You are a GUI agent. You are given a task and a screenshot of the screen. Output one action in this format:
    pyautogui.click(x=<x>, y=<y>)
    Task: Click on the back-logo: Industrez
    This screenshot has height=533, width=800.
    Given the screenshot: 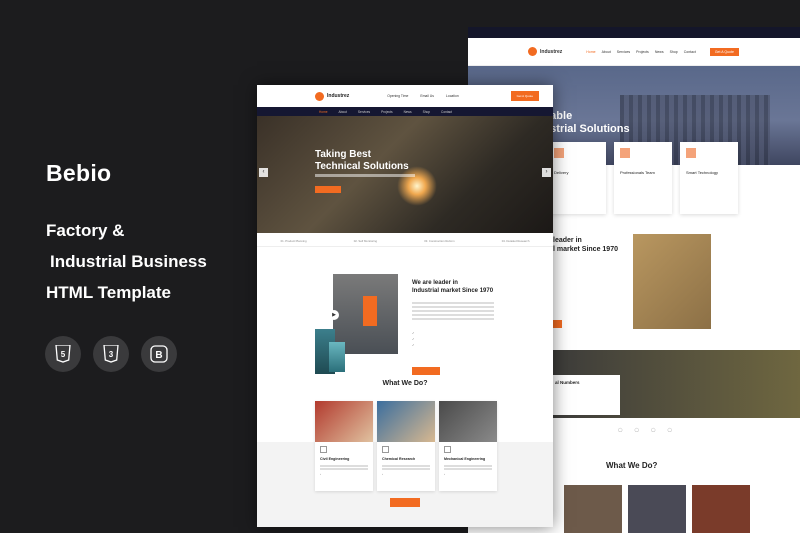 What is the action you would take?
    pyautogui.click(x=545, y=51)
    